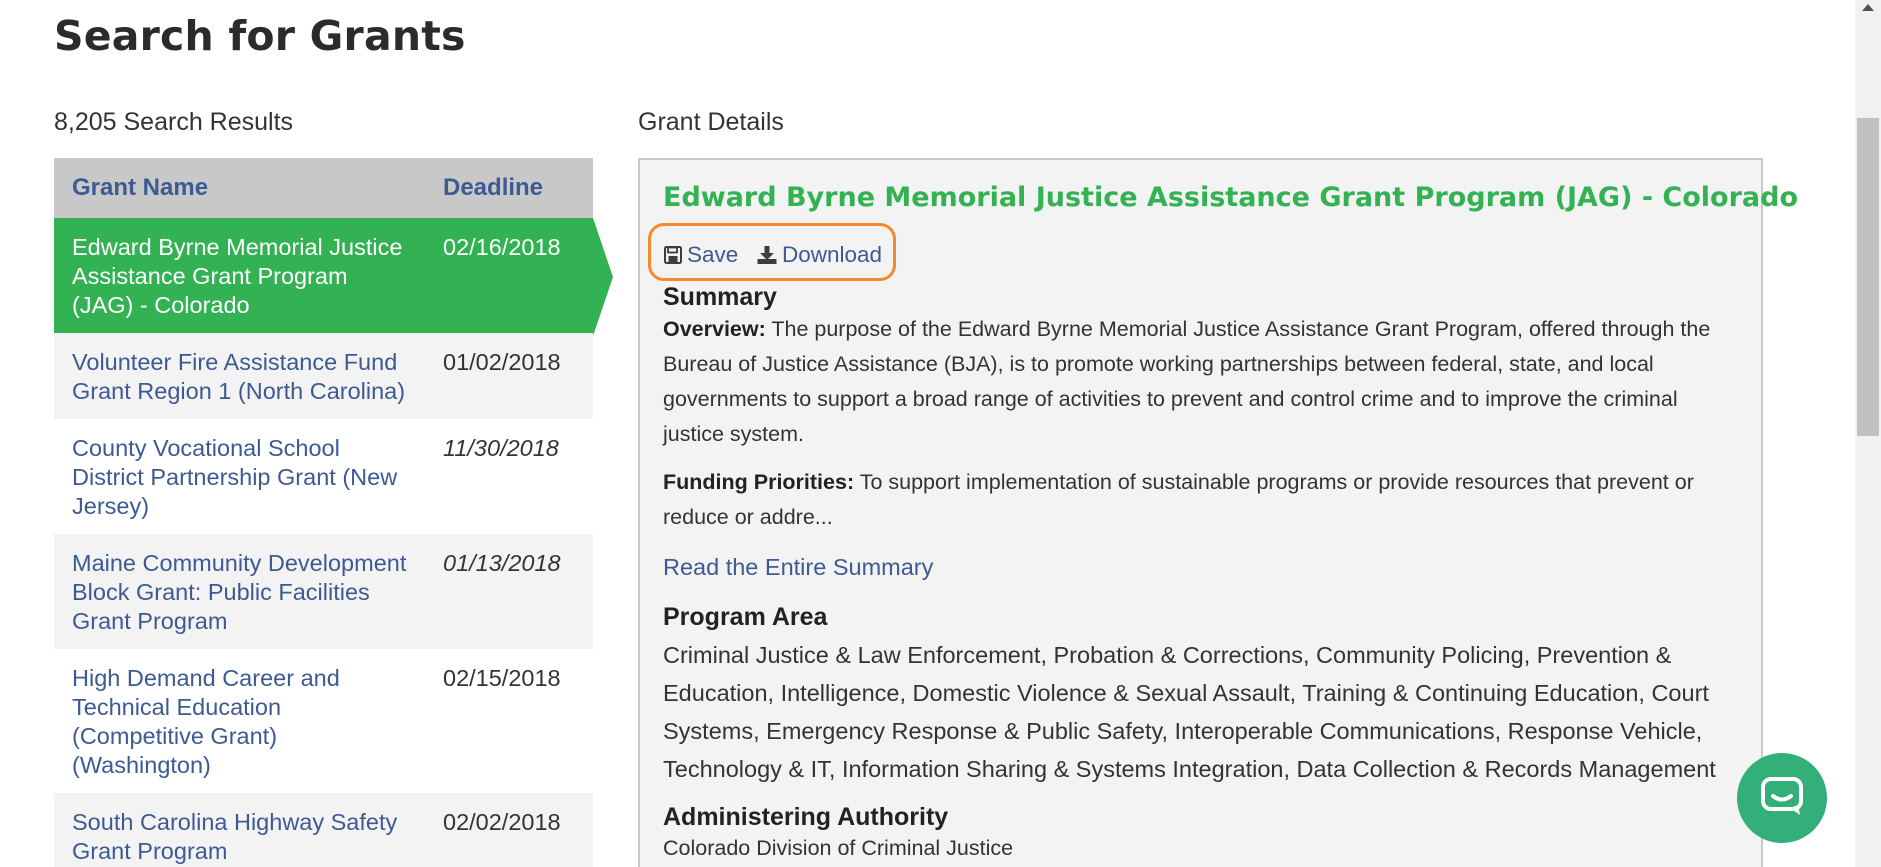  I want to click on funding-label: Funding Priorities:, so click(759, 482).